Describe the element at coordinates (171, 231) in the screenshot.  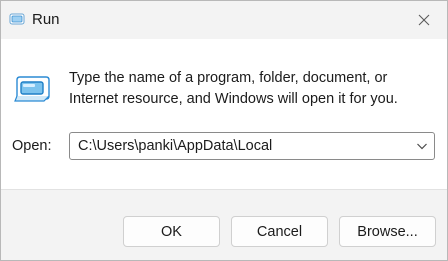
I see `ok-button: OK` at that location.